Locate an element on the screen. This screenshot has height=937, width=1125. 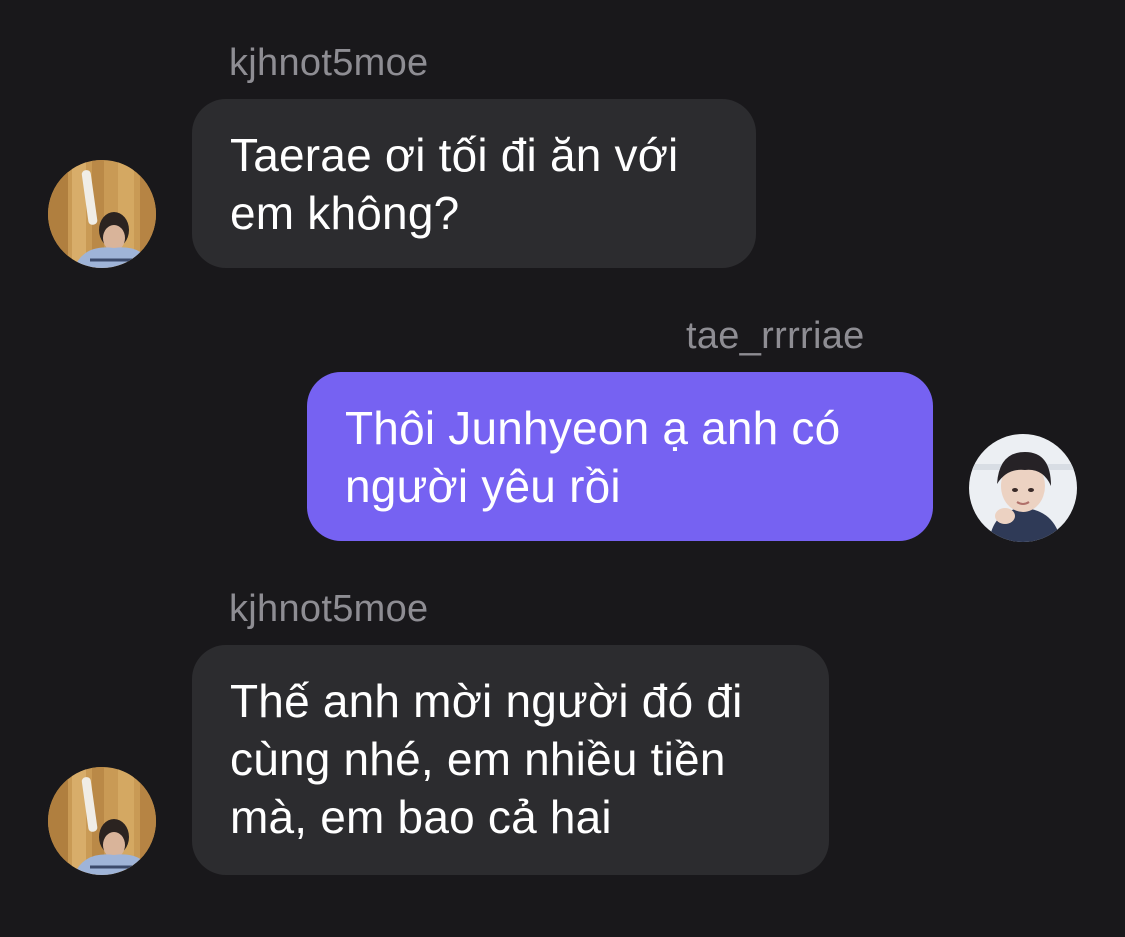
message-text-line: cùng nhé, em nhiều tiền is located at coordinates (478, 759).